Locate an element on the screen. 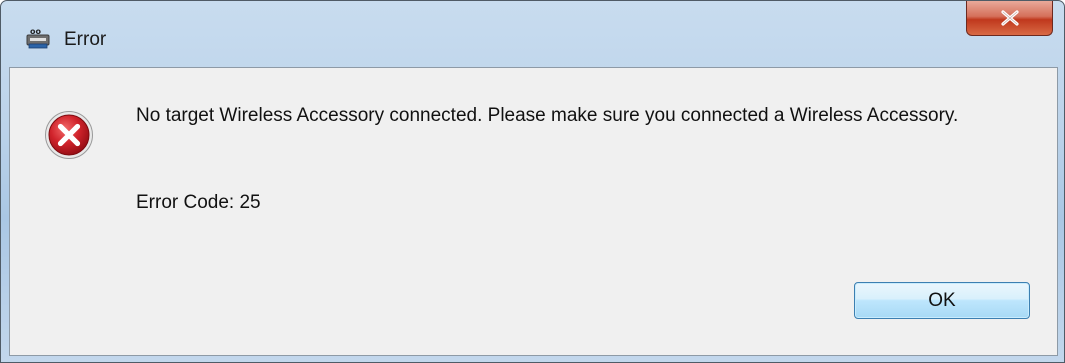 This screenshot has width=1065, height=363. close-button is located at coordinates (1009, 18).